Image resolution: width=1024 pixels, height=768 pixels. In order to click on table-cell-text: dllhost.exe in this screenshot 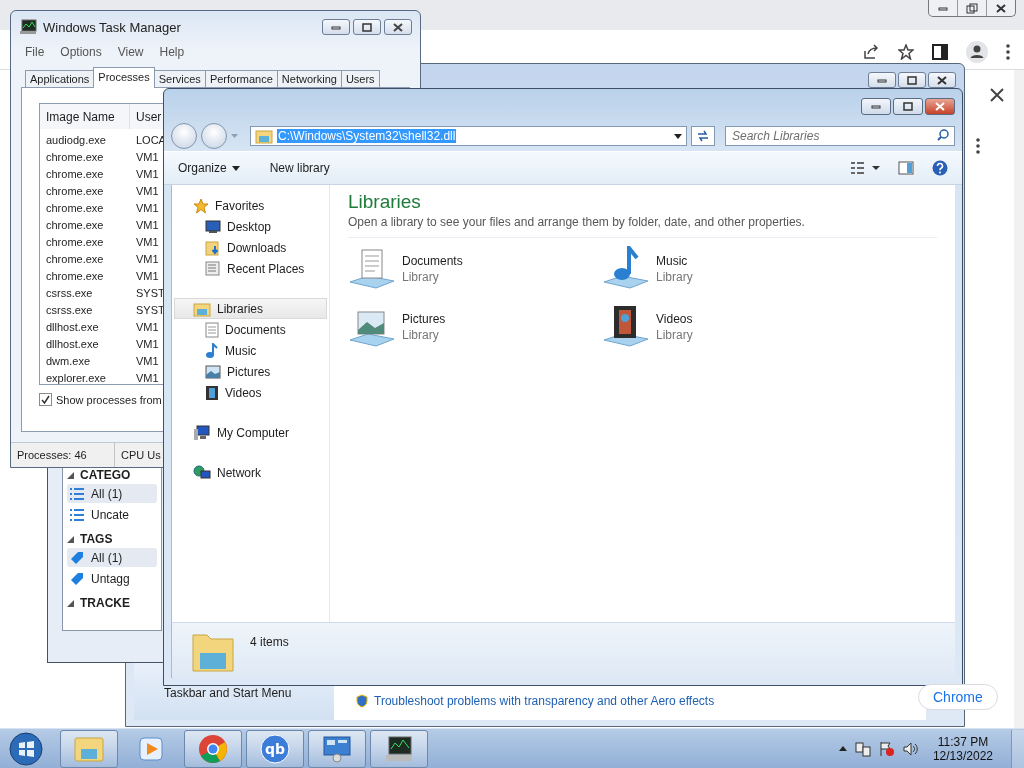, I will do `click(72, 327)`.